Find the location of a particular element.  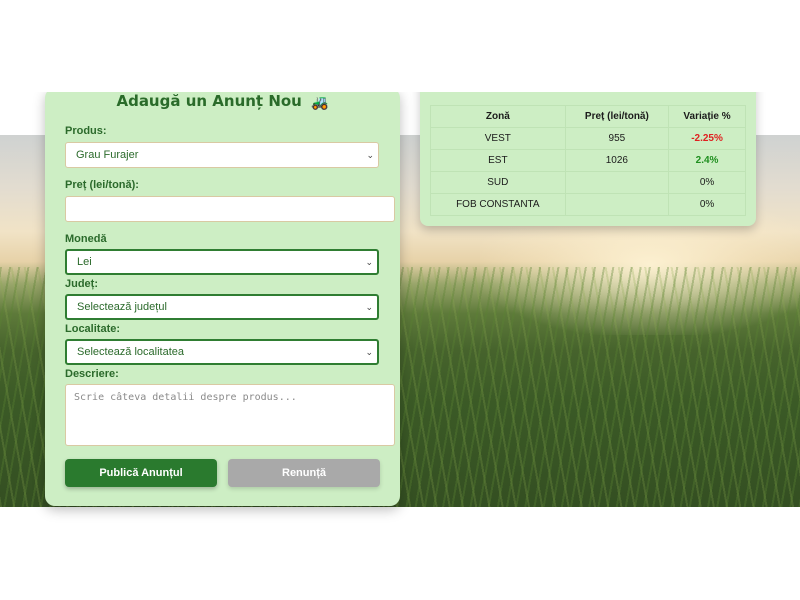

form-title-text: Adaugă un Anunț Nou is located at coordinates (209, 101).